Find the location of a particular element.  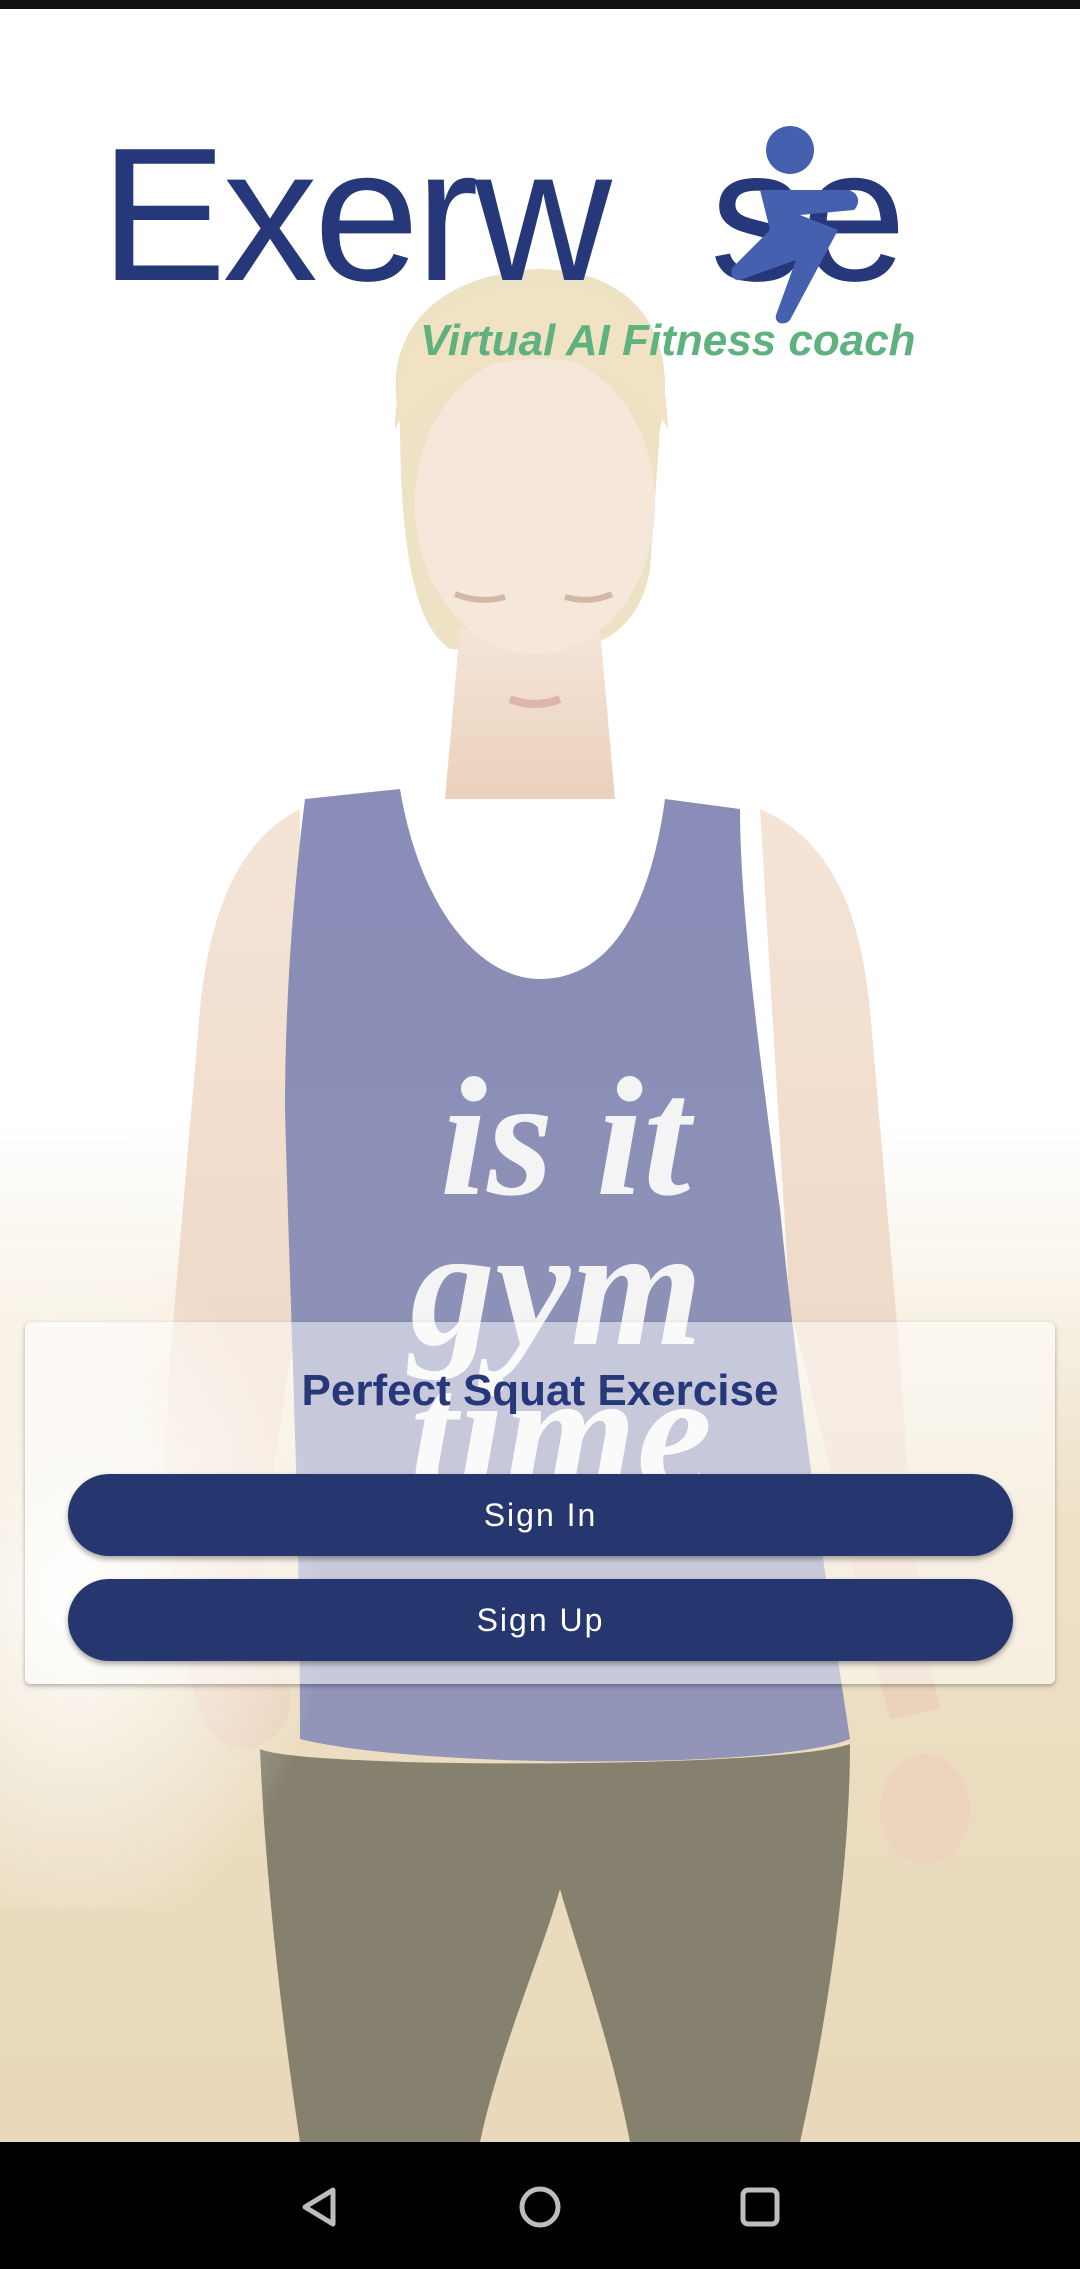

sign-up-button: Sign Up is located at coordinates (540, 1620).